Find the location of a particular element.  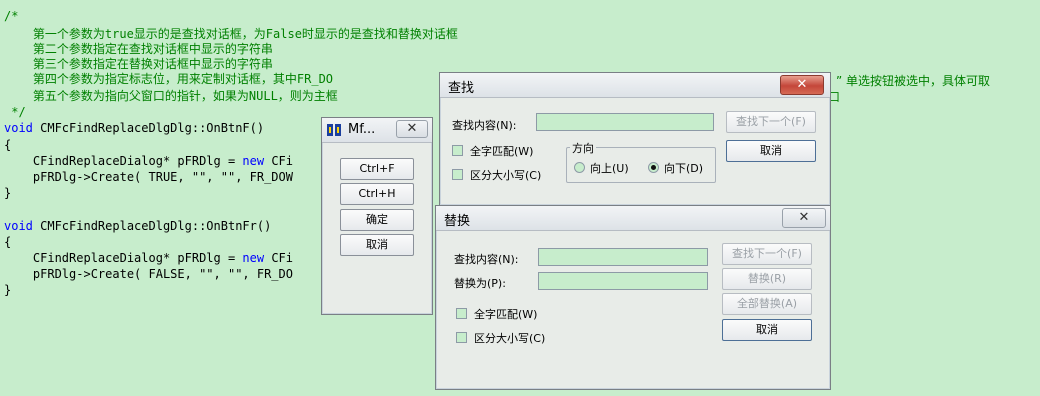

code-line: */ is located at coordinates (15, 112).